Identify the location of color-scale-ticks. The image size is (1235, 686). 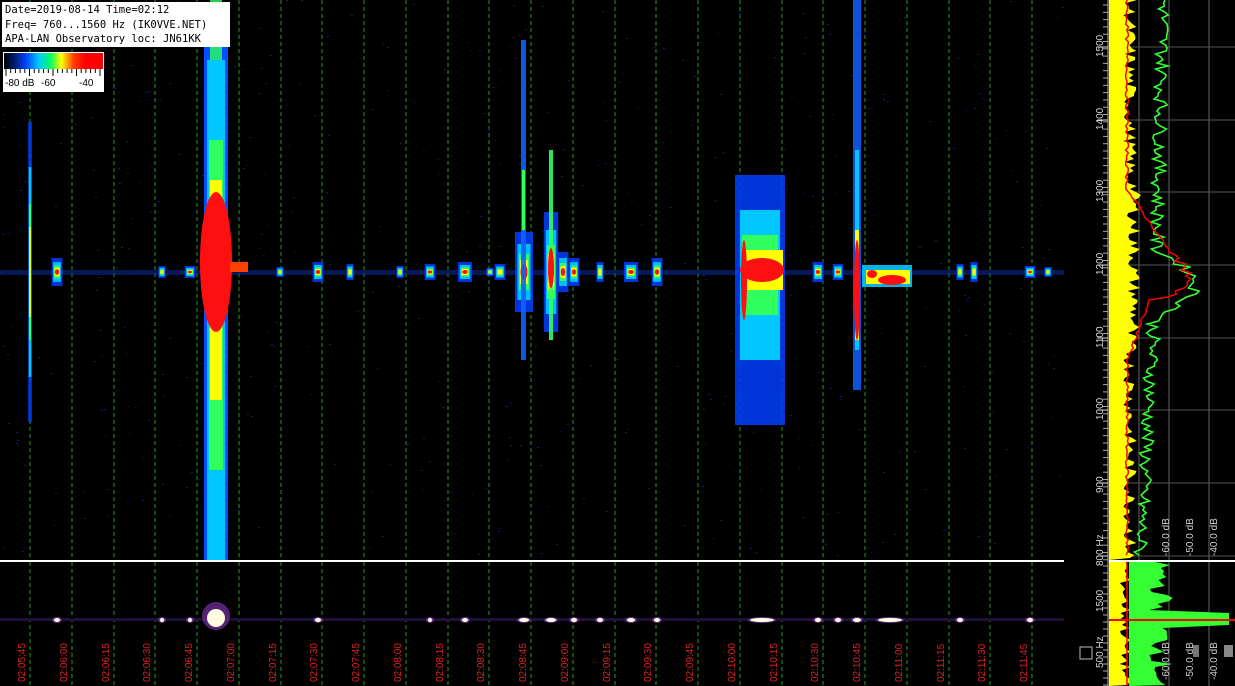
(53, 72).